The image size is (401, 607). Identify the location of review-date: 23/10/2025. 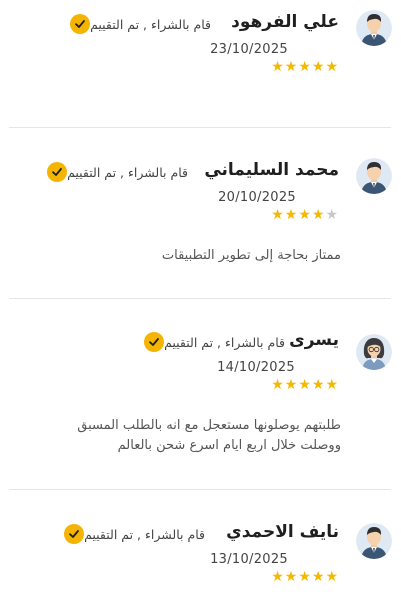
(249, 49).